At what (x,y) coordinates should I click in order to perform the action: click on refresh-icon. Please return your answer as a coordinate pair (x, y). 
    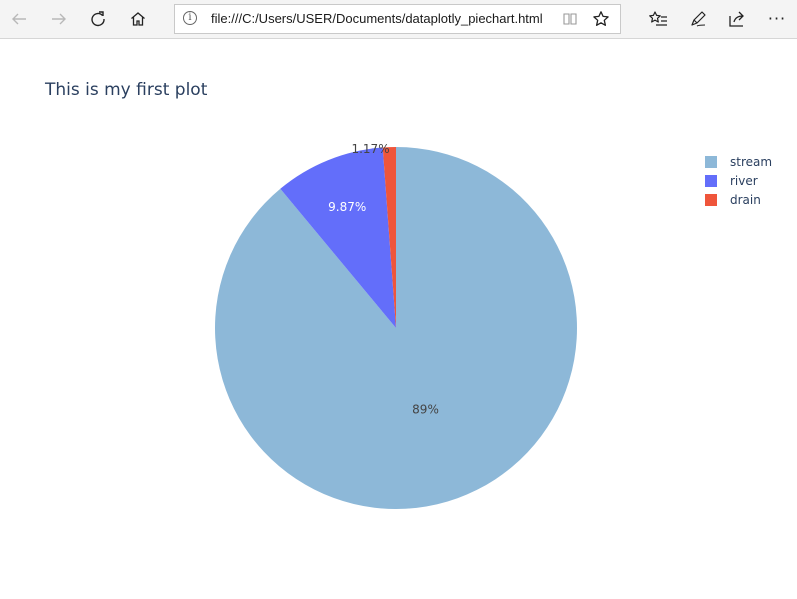
    Looking at the image, I should click on (98, 19).